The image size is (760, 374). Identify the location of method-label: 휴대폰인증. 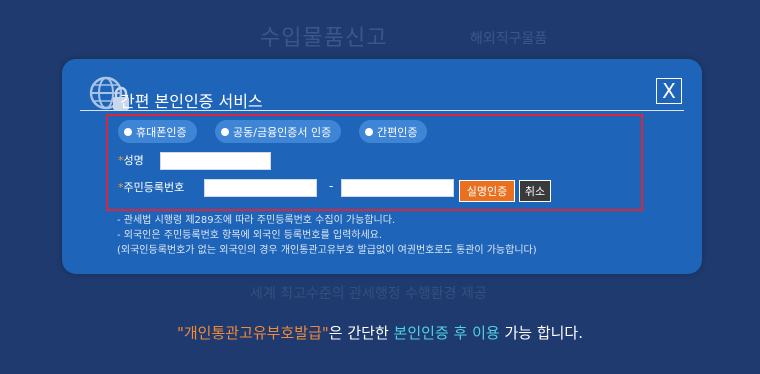
(161, 132).